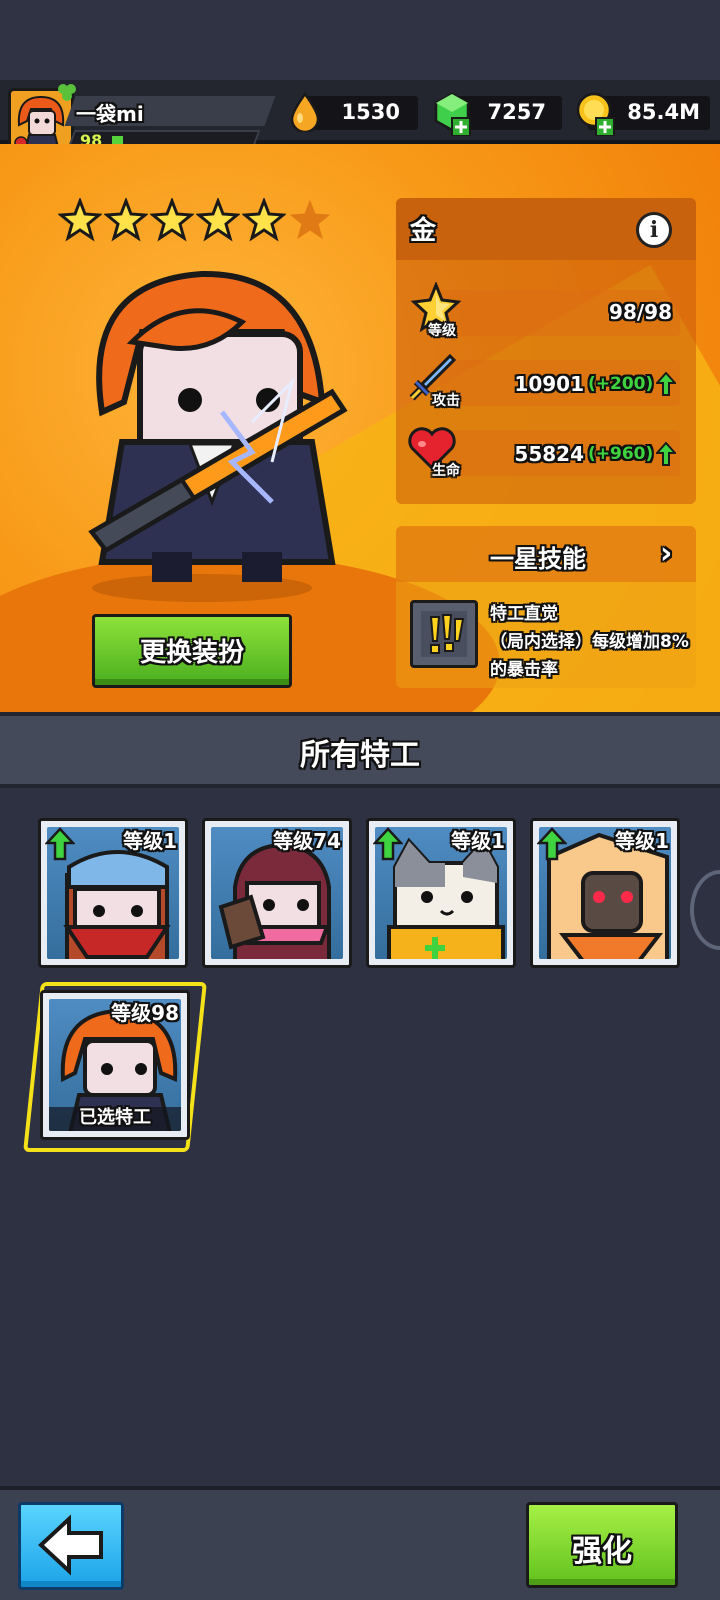  I want to click on stat-hp-label: 生命, so click(446, 471).